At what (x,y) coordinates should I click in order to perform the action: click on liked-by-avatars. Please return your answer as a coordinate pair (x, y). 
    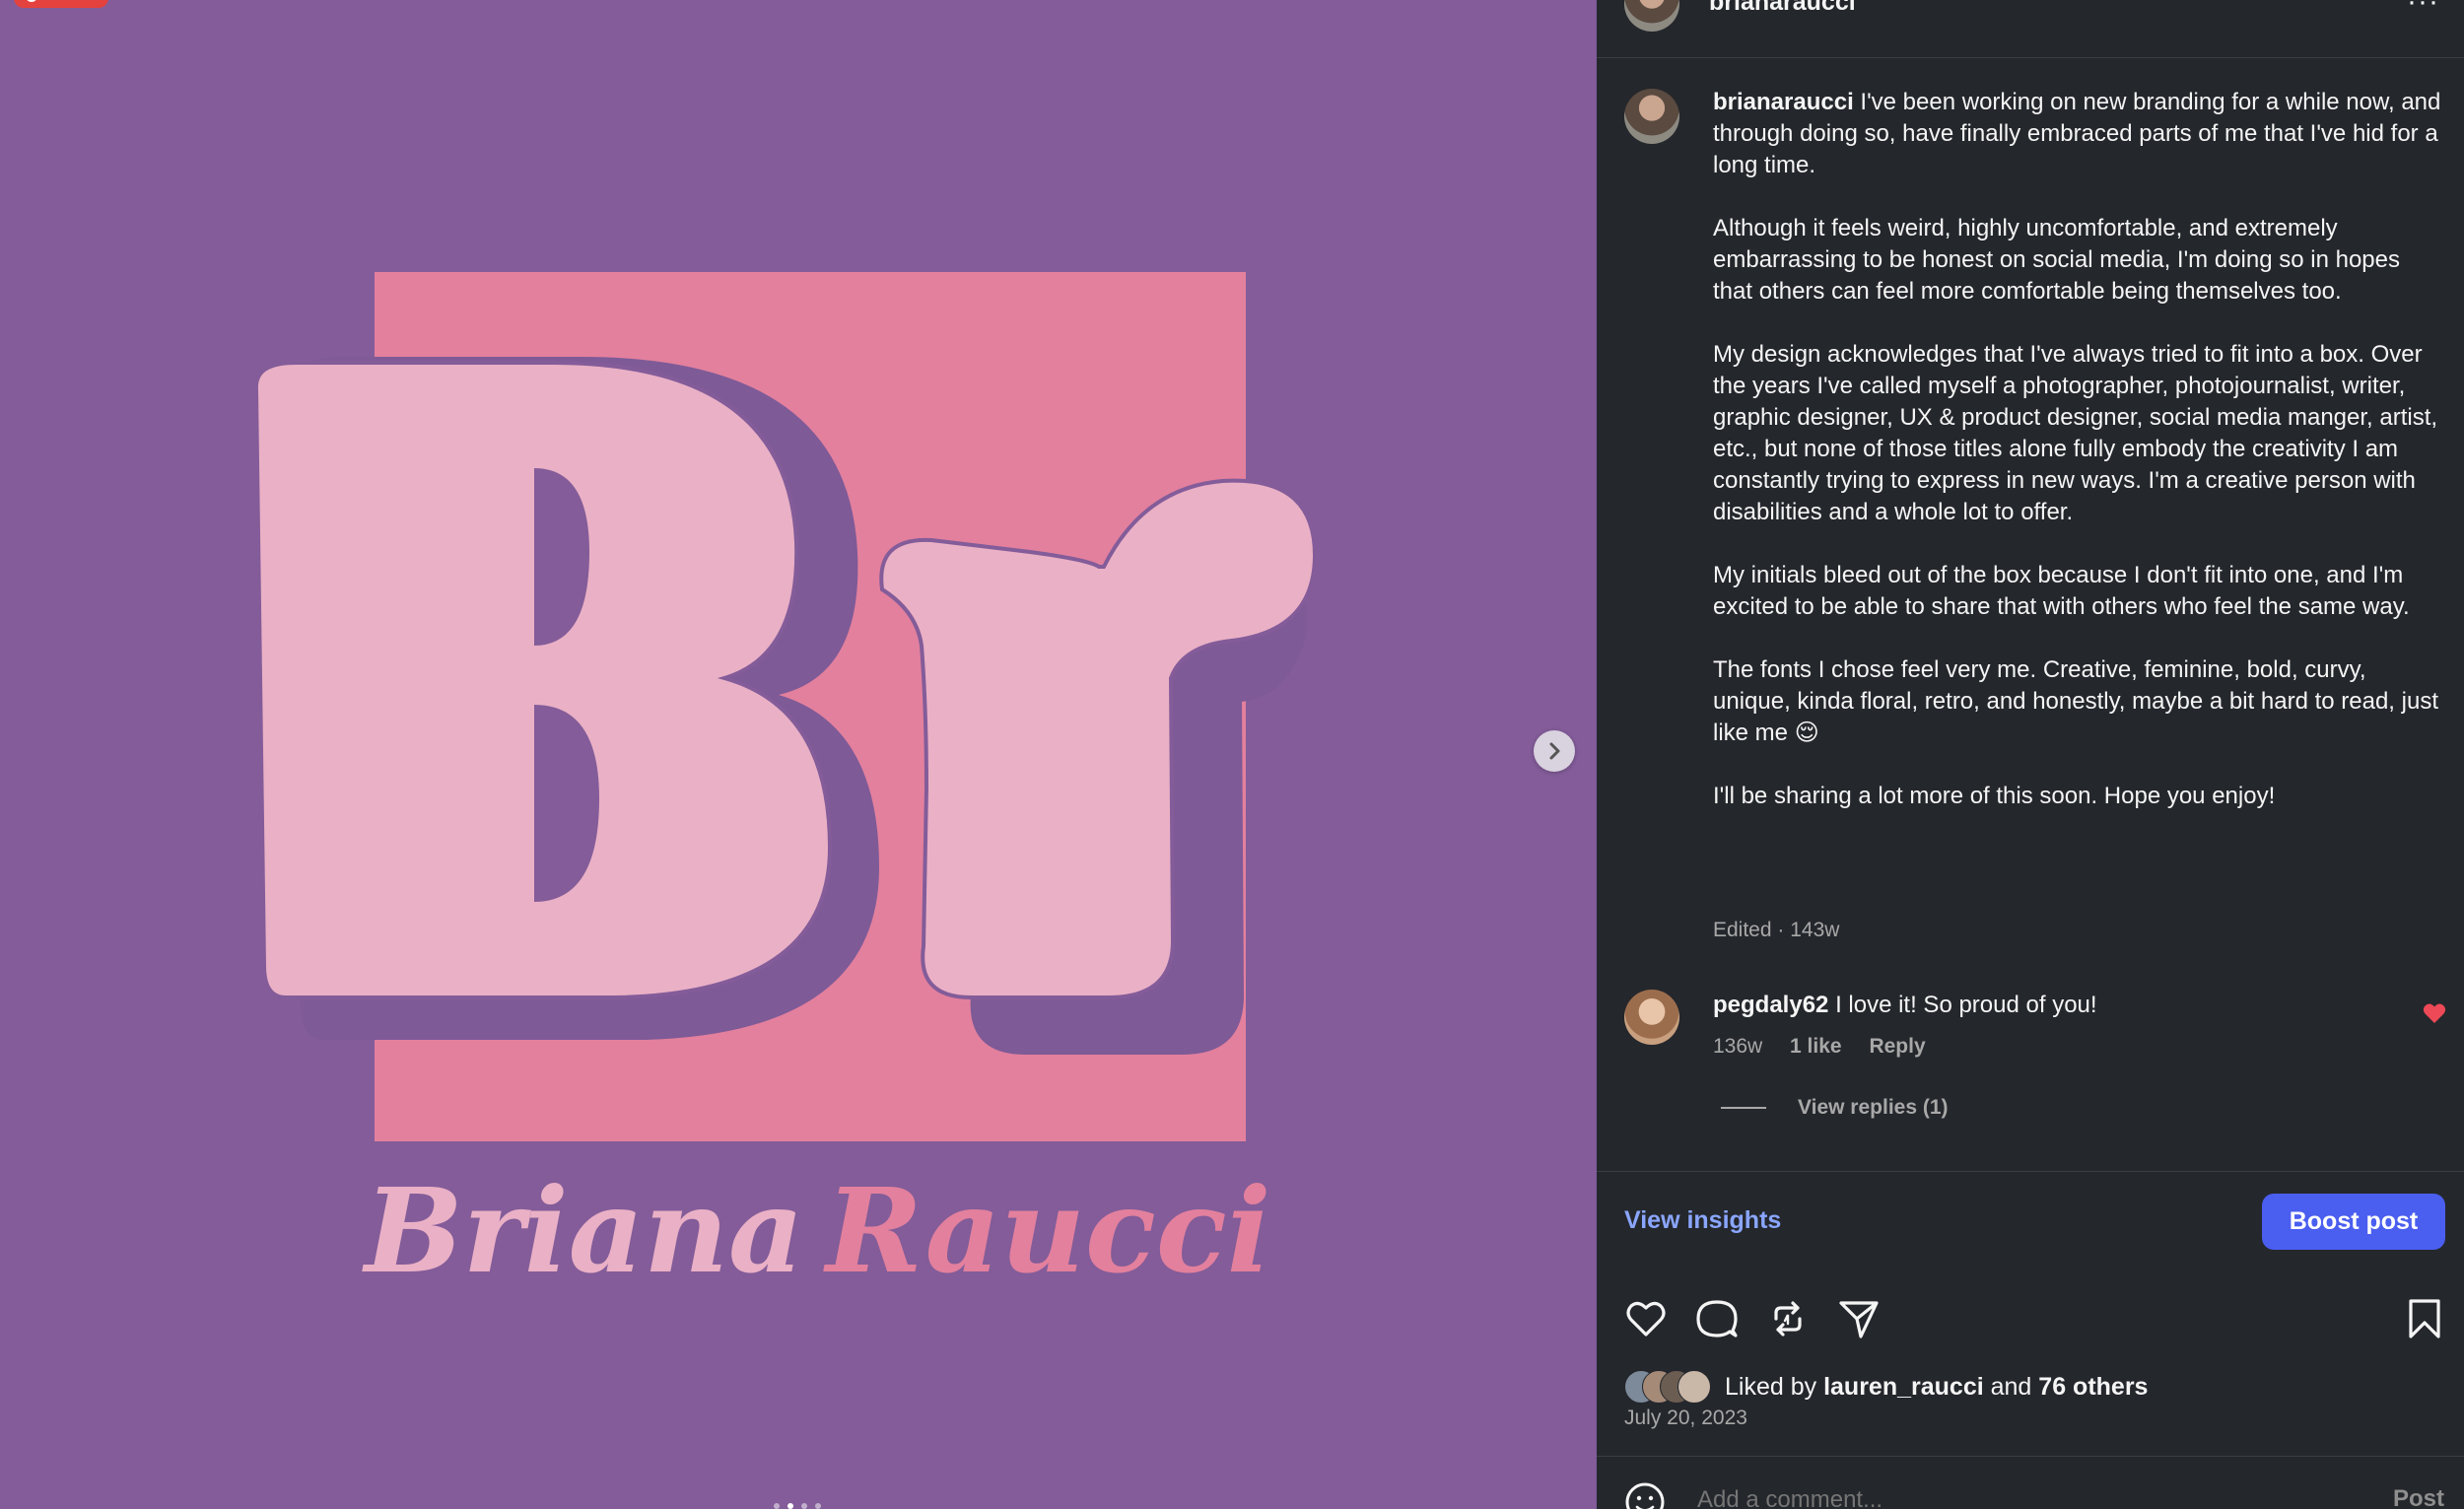
    Looking at the image, I should click on (1669, 1387).